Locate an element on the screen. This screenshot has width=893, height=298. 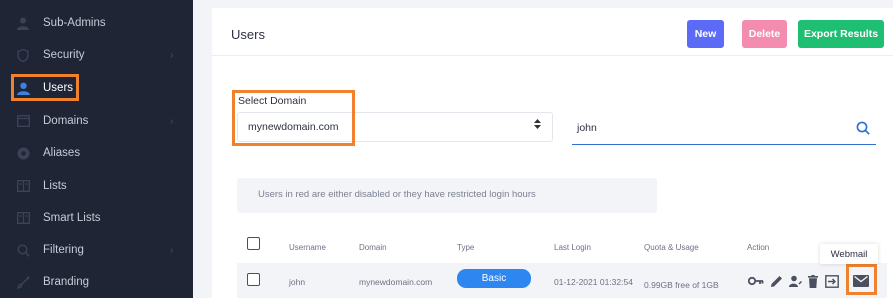
sidebar-item-filtering: Filtering › is located at coordinates (96, 250).